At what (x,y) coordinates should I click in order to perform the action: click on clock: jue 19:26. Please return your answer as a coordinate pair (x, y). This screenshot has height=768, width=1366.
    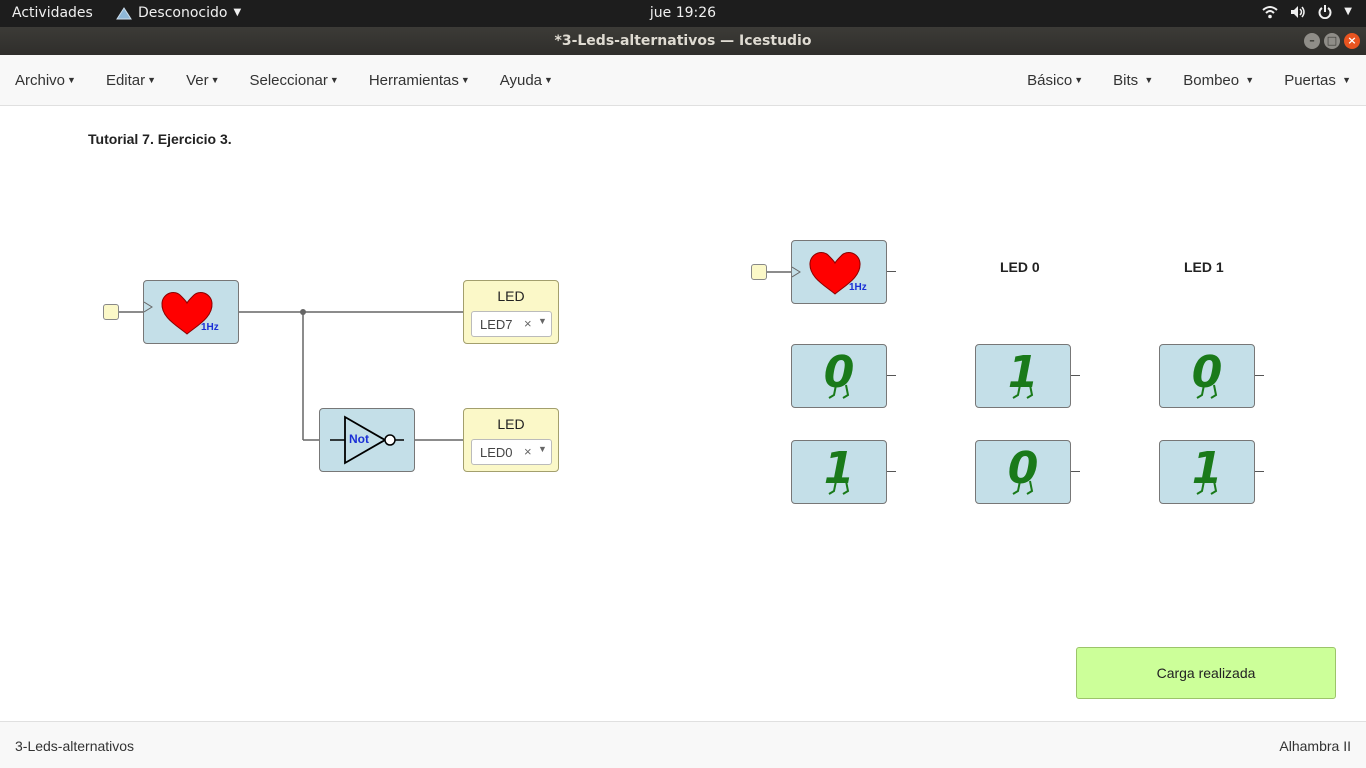
    Looking at the image, I should click on (683, 13).